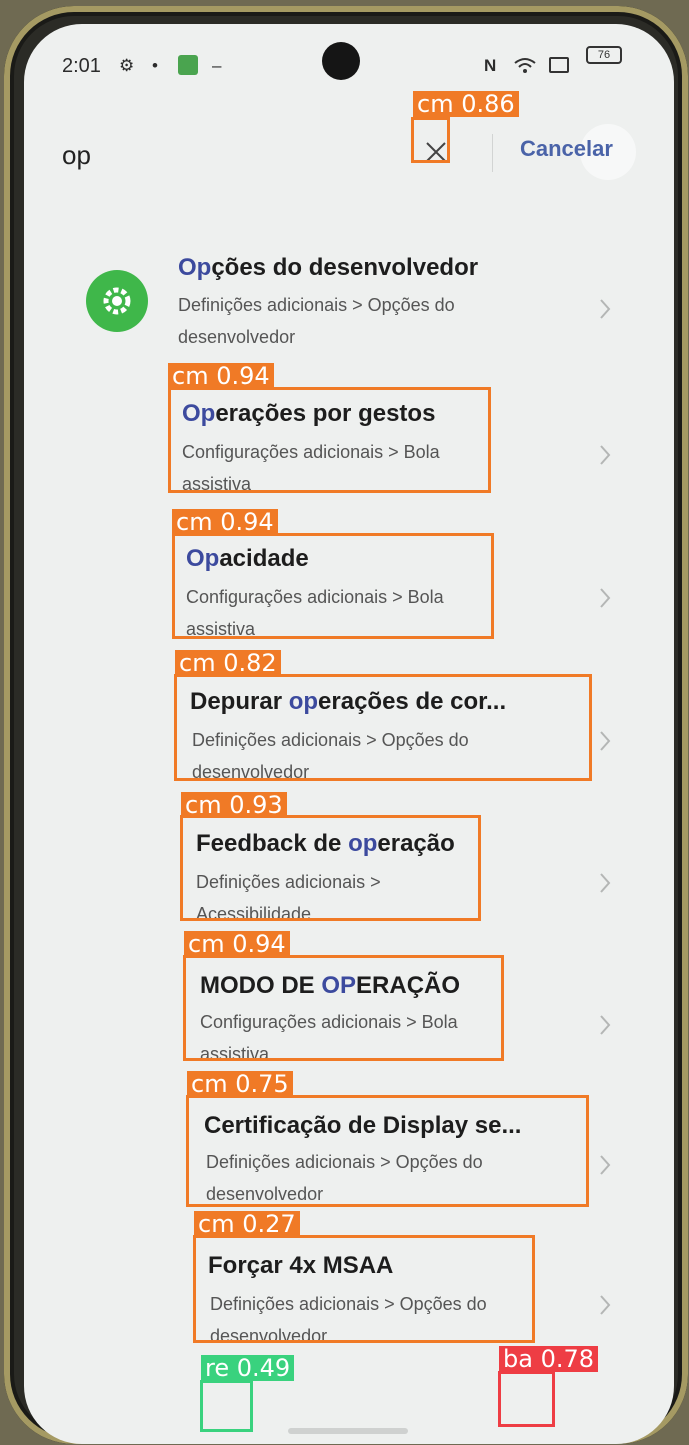 The width and height of the screenshot is (689, 1445). What do you see at coordinates (525, 68) in the screenshot?
I see `wifi-icon` at bounding box center [525, 68].